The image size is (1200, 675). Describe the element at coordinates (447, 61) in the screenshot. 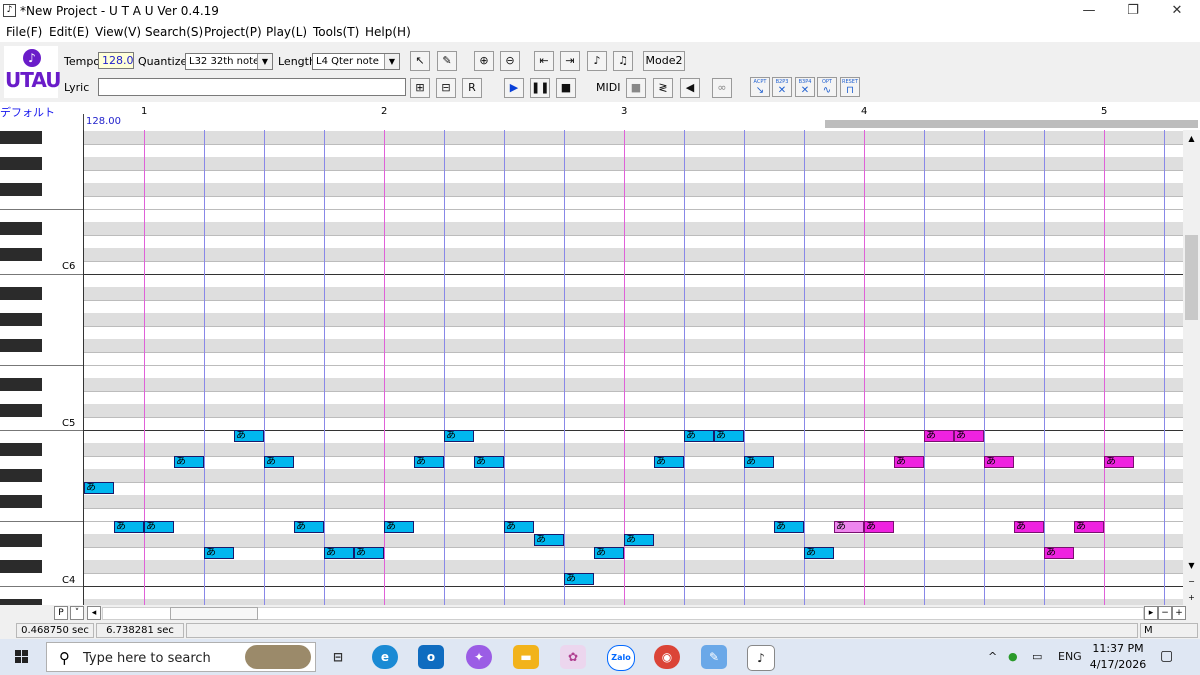

I see `pencil-tool-button: ✎` at that location.